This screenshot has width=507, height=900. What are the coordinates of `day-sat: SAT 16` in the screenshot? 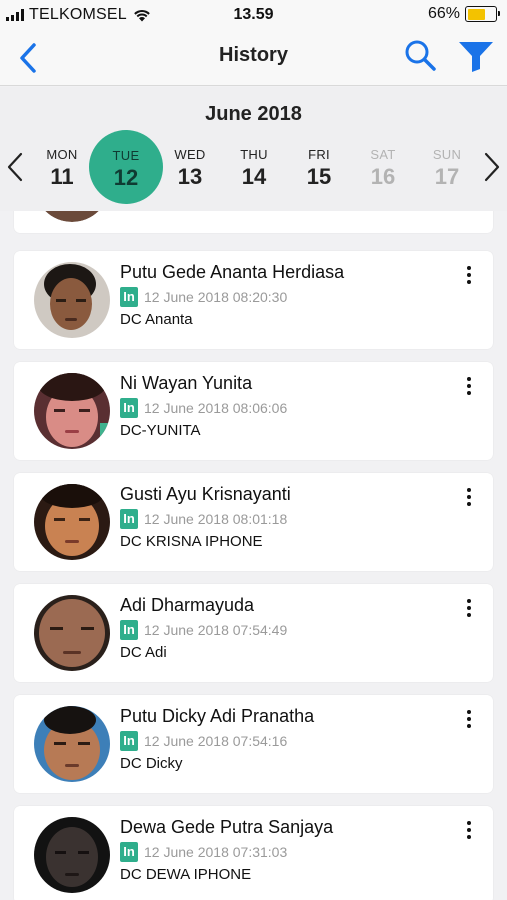 It's located at (383, 167).